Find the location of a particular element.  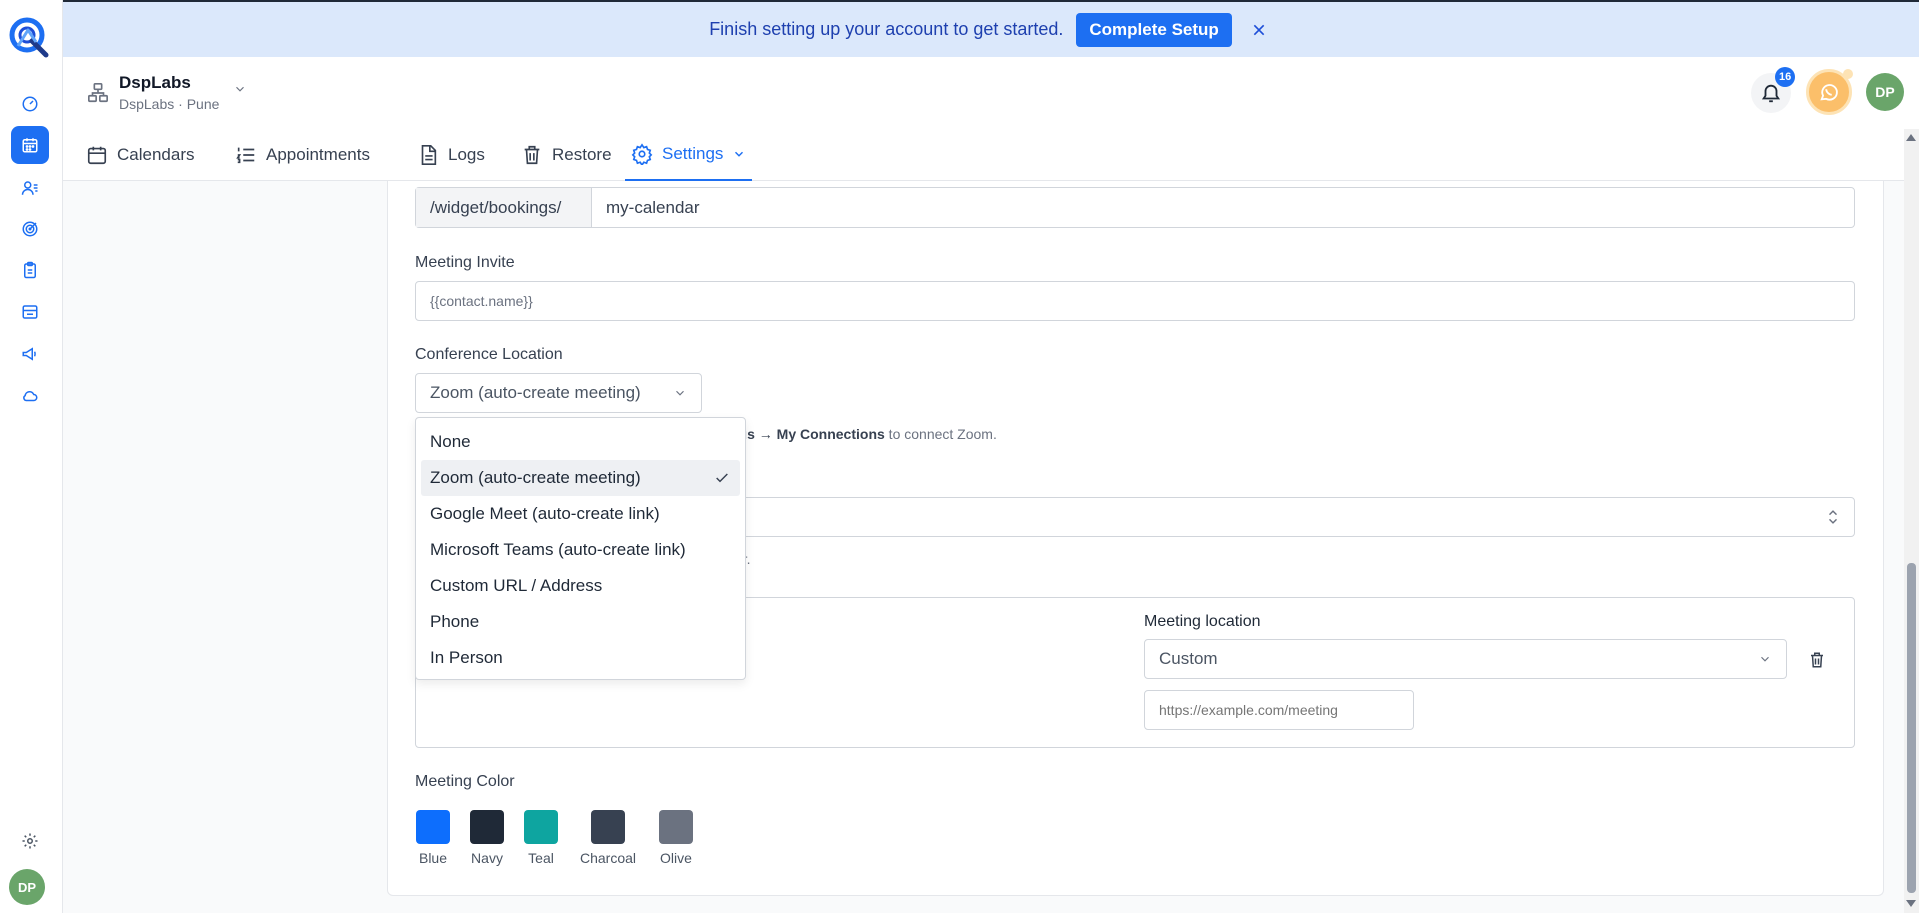

booking-url-prefix: /widget/bookings/ is located at coordinates (504, 207).